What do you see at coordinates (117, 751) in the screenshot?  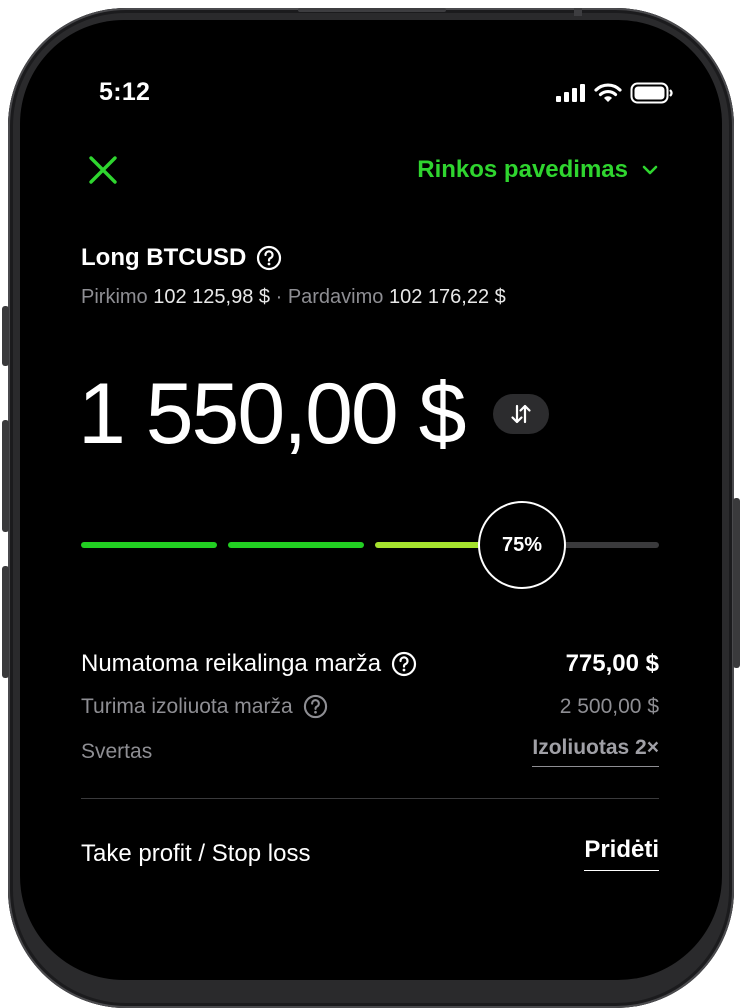 I see `leverage-label: Svertas` at bounding box center [117, 751].